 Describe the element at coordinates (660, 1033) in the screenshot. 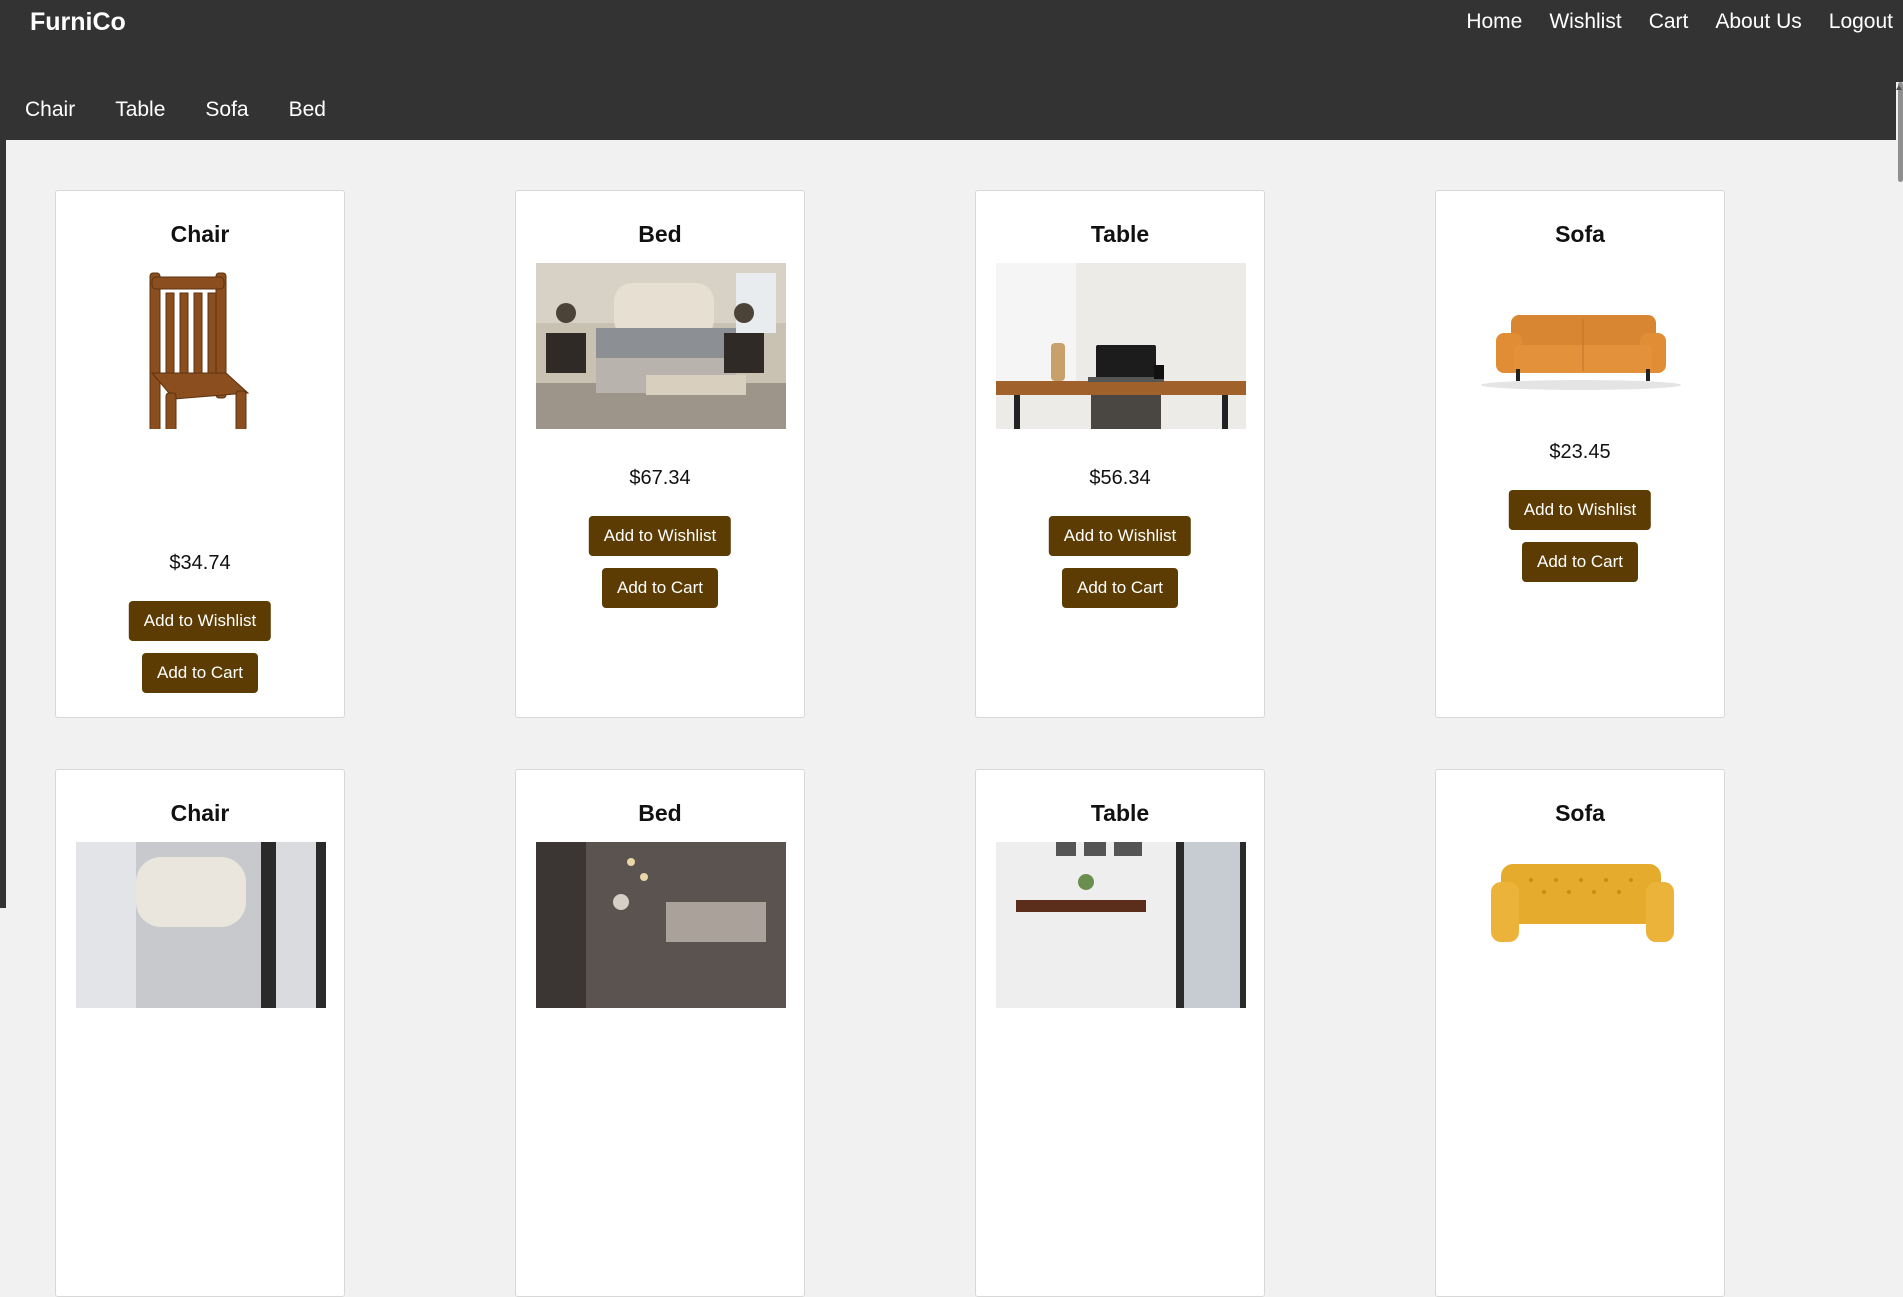

I see `product-card-bed-2: Bed` at that location.